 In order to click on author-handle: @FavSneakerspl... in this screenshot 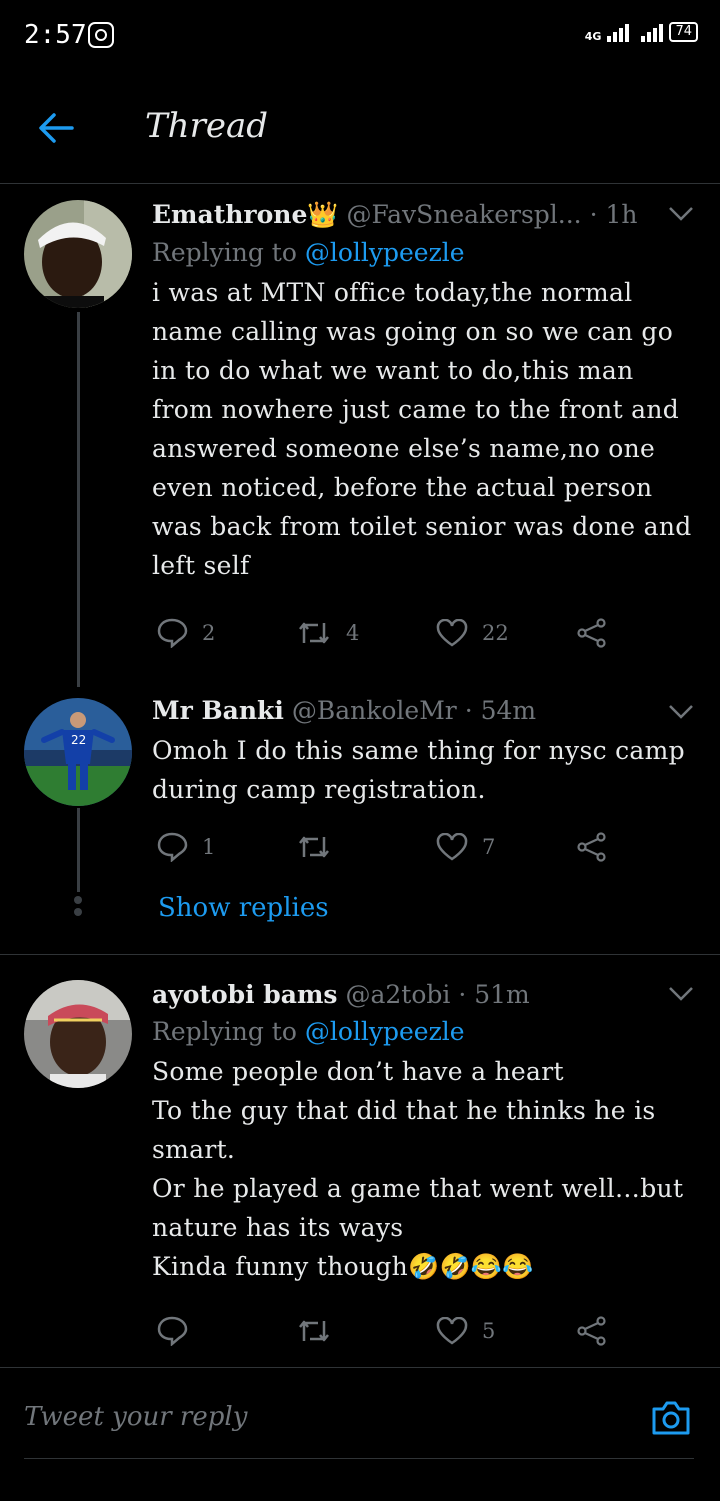, I will do `click(463, 214)`.